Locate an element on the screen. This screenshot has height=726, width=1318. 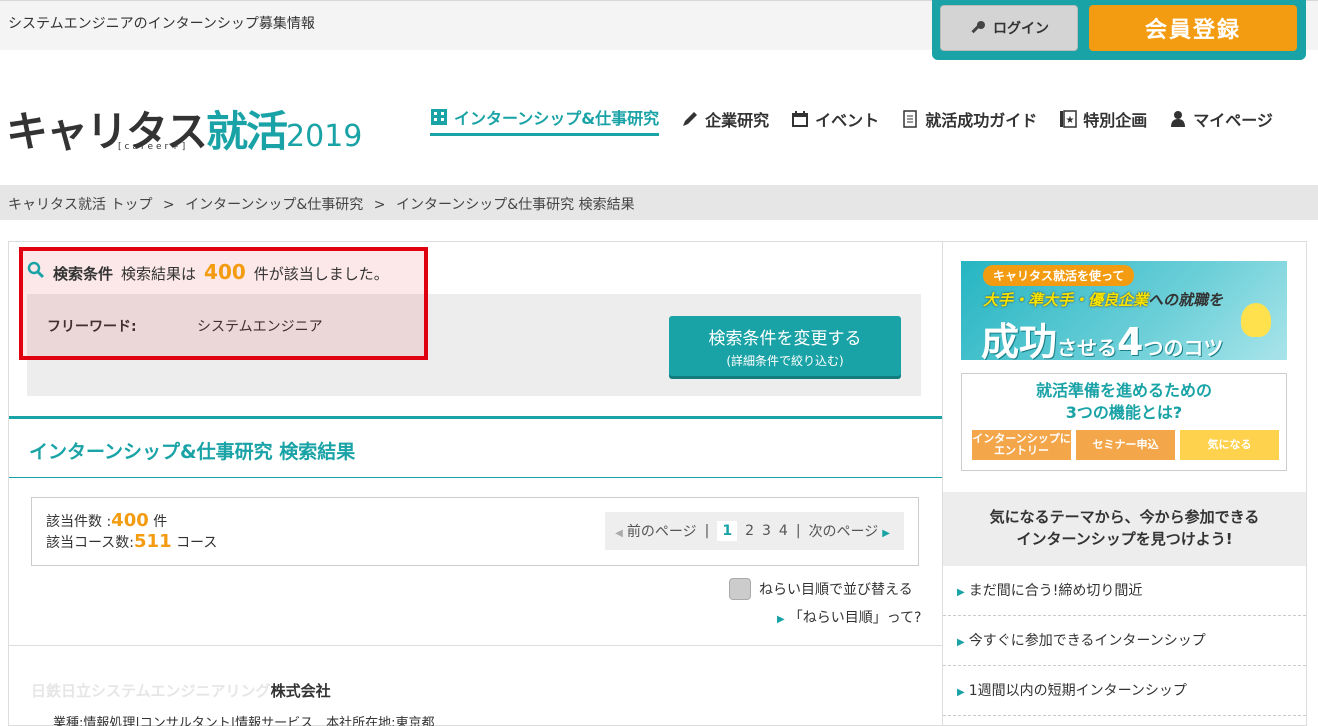
banner-line2-highlight: 大手・準大手・優良企業 is located at coordinates (1066, 300).